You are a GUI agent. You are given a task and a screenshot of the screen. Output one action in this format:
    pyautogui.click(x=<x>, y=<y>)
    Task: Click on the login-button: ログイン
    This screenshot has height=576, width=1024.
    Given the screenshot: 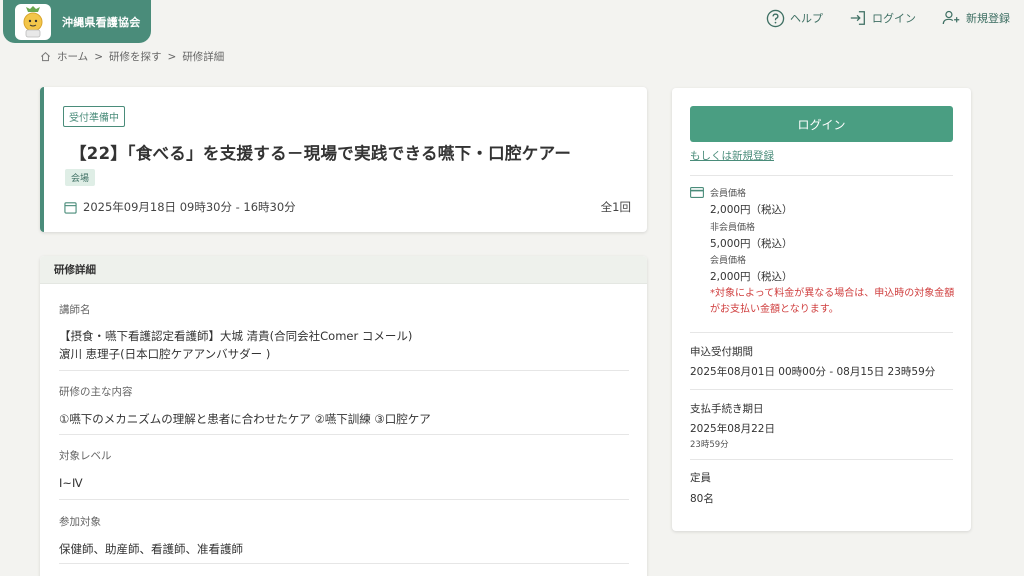 What is the action you would take?
    pyautogui.click(x=821, y=124)
    